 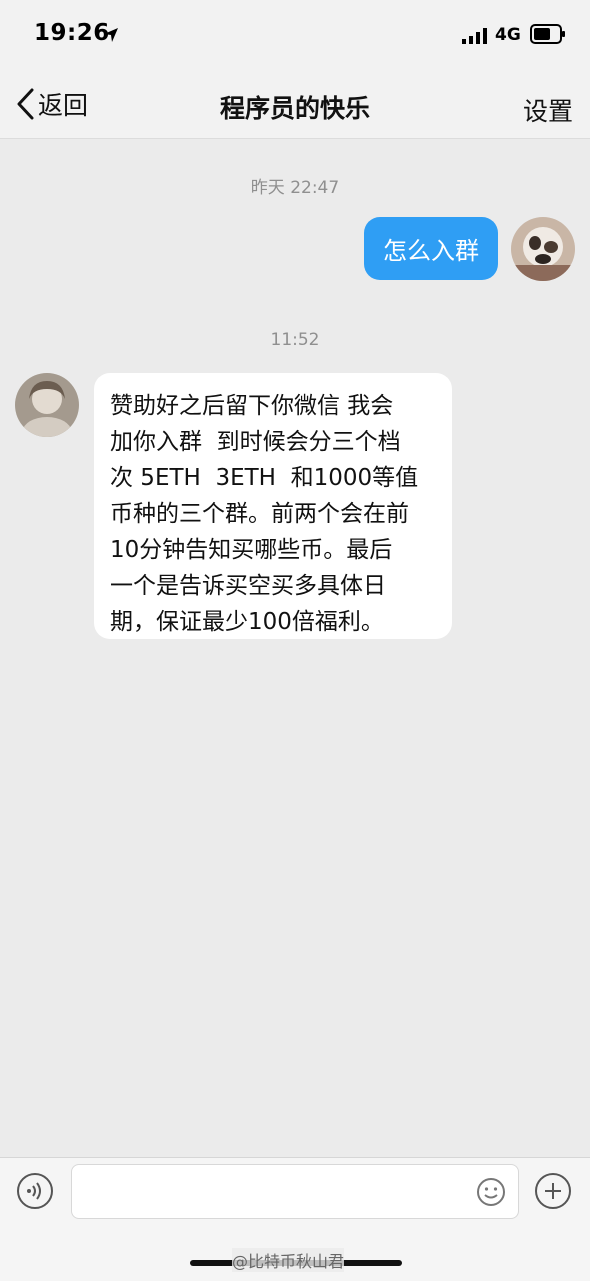 I want to click on nav-bar: 返回 程序员的快乐 设置, so click(x=295, y=104).